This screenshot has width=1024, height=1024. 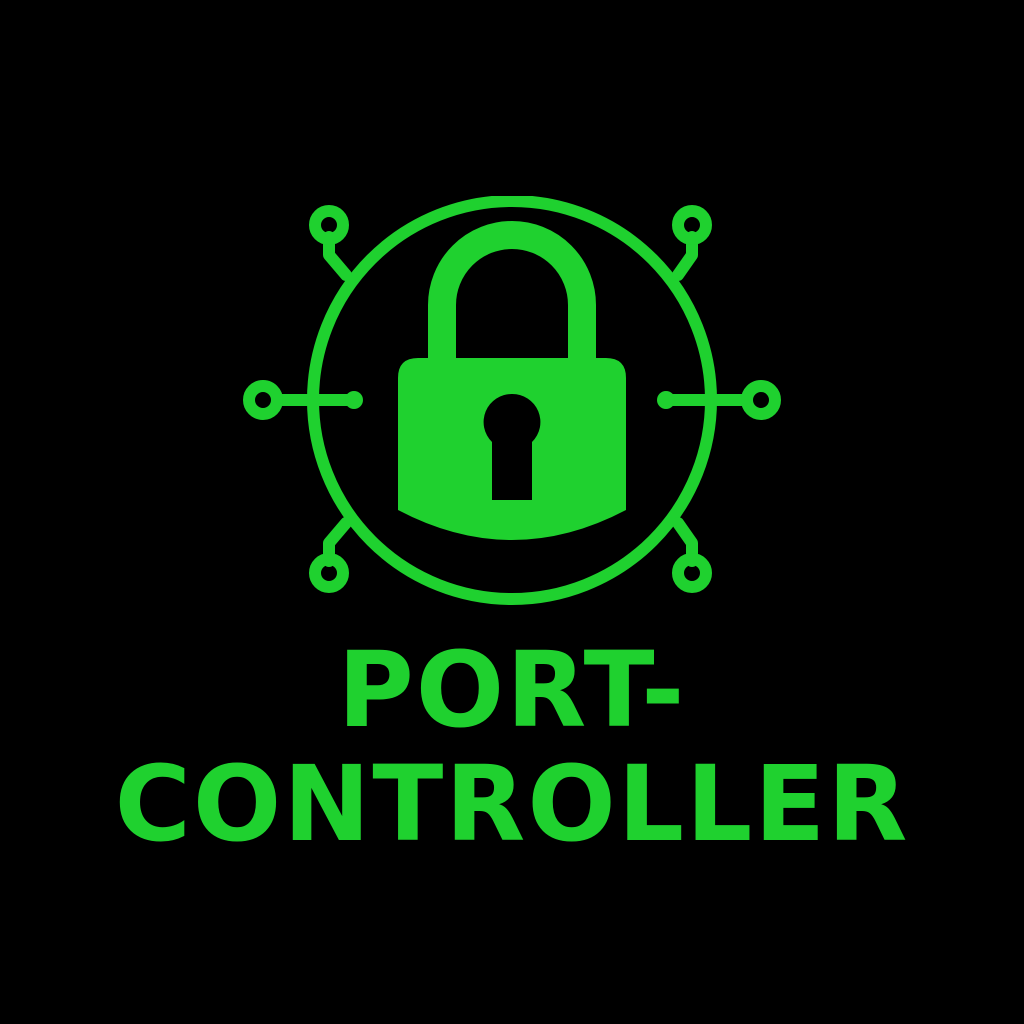 What do you see at coordinates (692, 225) in the screenshot?
I see `circuit-node-top-right` at bounding box center [692, 225].